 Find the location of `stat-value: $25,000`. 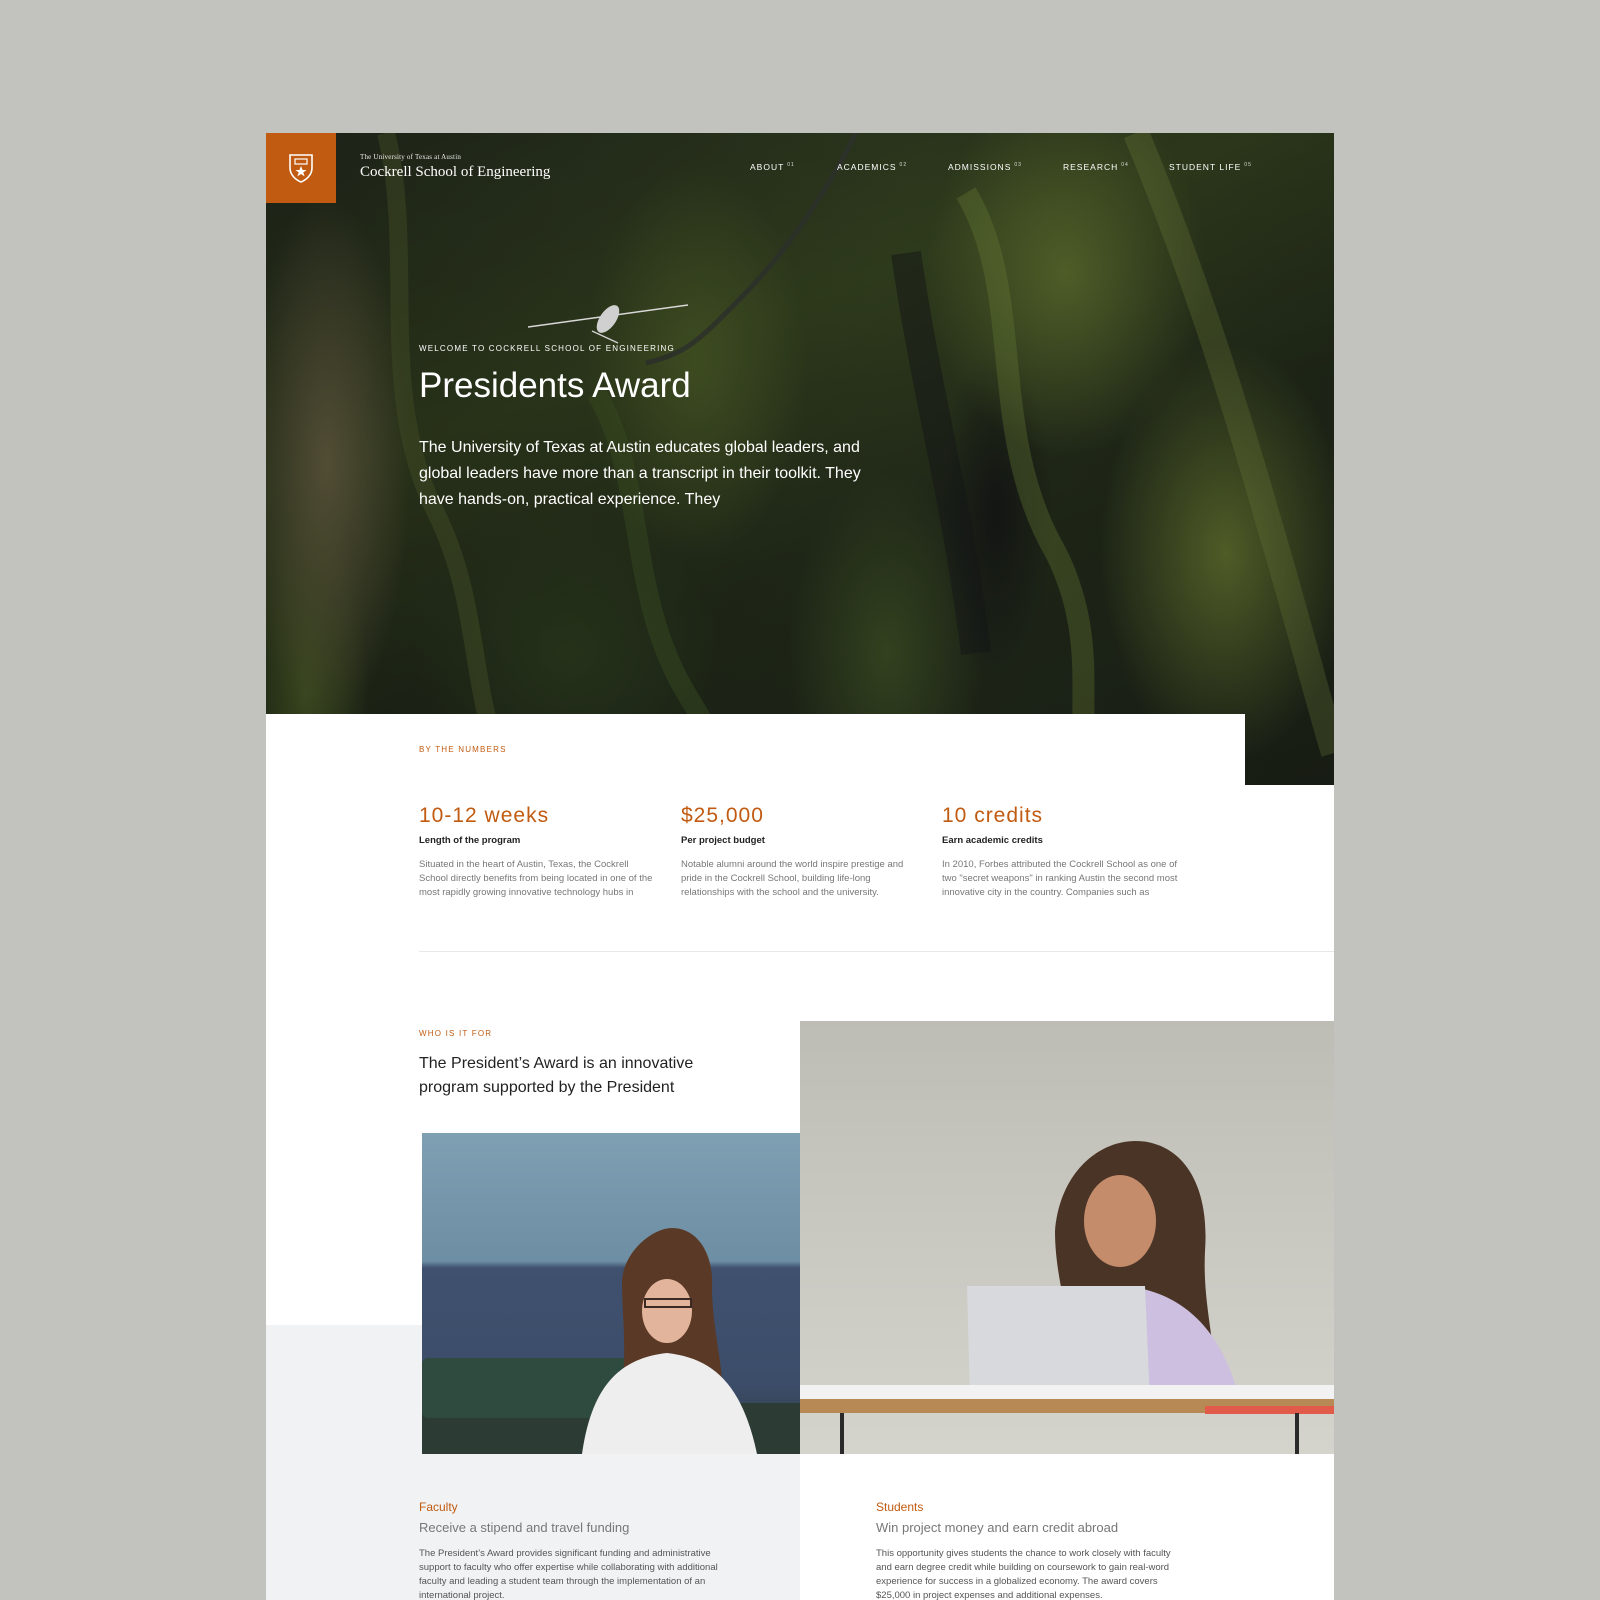

stat-value: $25,000 is located at coordinates (722, 815).